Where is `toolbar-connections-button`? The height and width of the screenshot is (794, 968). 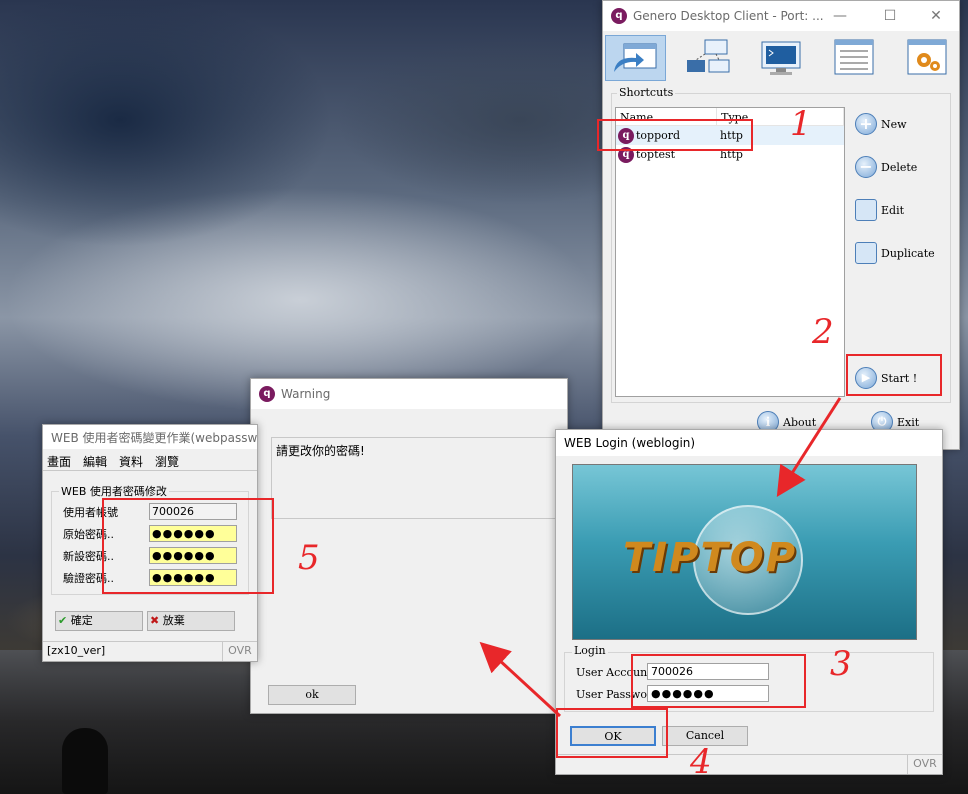
toolbar-connections-button is located at coordinates (708, 58).